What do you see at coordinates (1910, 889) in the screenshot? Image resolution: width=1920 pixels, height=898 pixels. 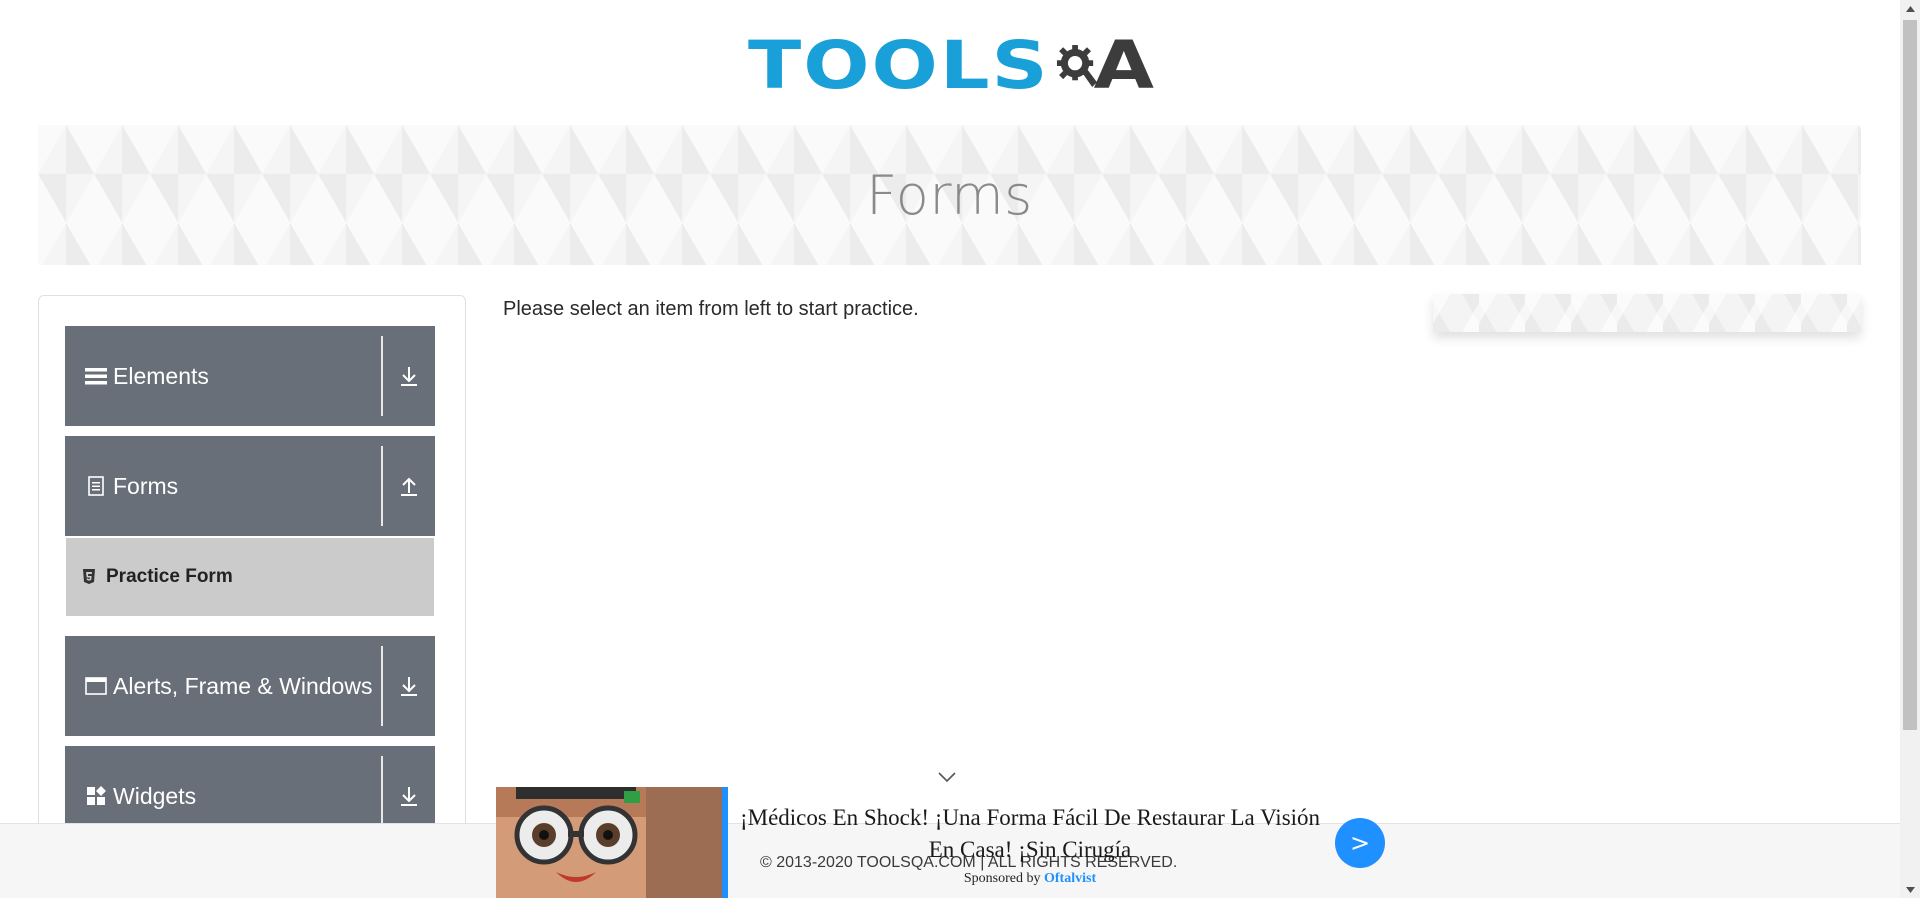 I see `scroll-down-arrow-icon` at bounding box center [1910, 889].